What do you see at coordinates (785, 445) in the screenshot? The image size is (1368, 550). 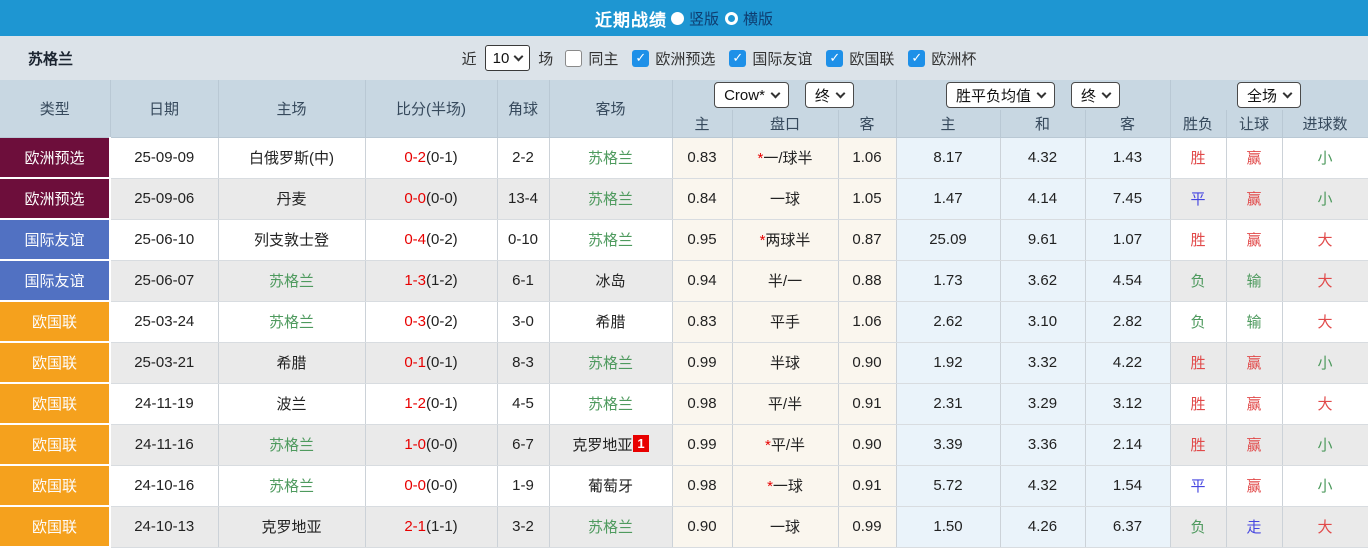 I see `handicap-cell: *平/半` at bounding box center [785, 445].